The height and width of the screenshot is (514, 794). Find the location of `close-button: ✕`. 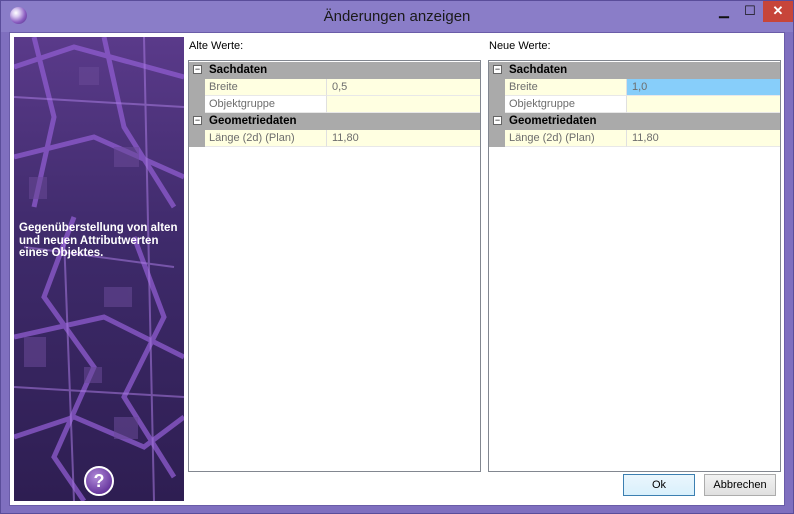

close-button: ✕ is located at coordinates (778, 11).